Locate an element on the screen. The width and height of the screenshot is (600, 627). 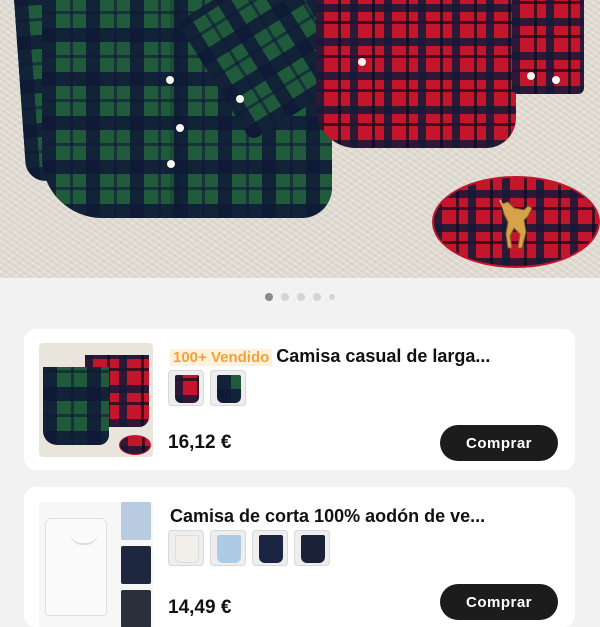
carousel-dot-active is located at coordinates (269, 297).